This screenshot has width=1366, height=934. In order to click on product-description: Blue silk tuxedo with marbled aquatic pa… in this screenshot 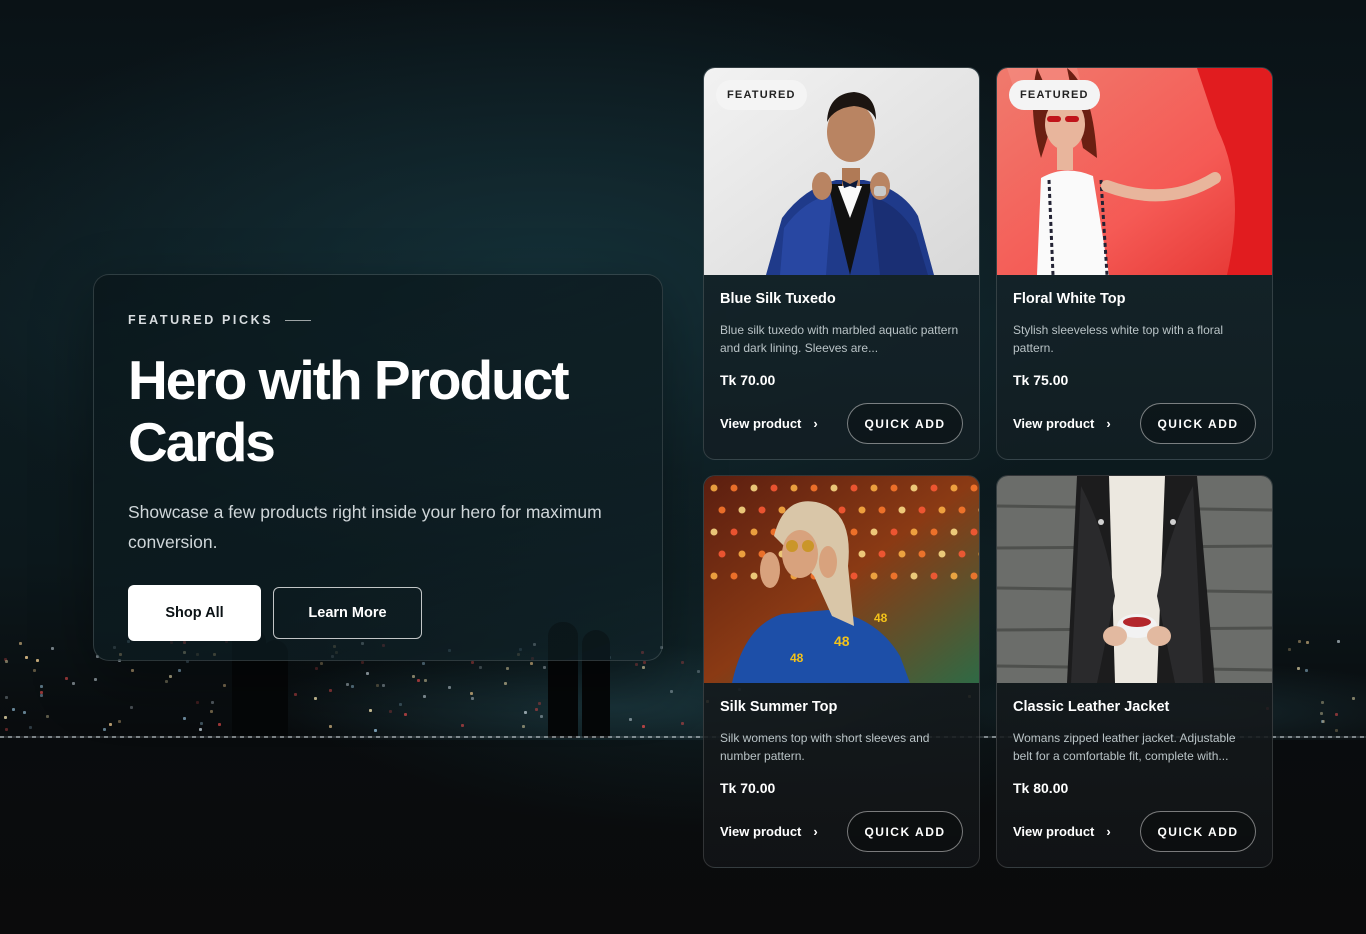, I will do `click(839, 339)`.